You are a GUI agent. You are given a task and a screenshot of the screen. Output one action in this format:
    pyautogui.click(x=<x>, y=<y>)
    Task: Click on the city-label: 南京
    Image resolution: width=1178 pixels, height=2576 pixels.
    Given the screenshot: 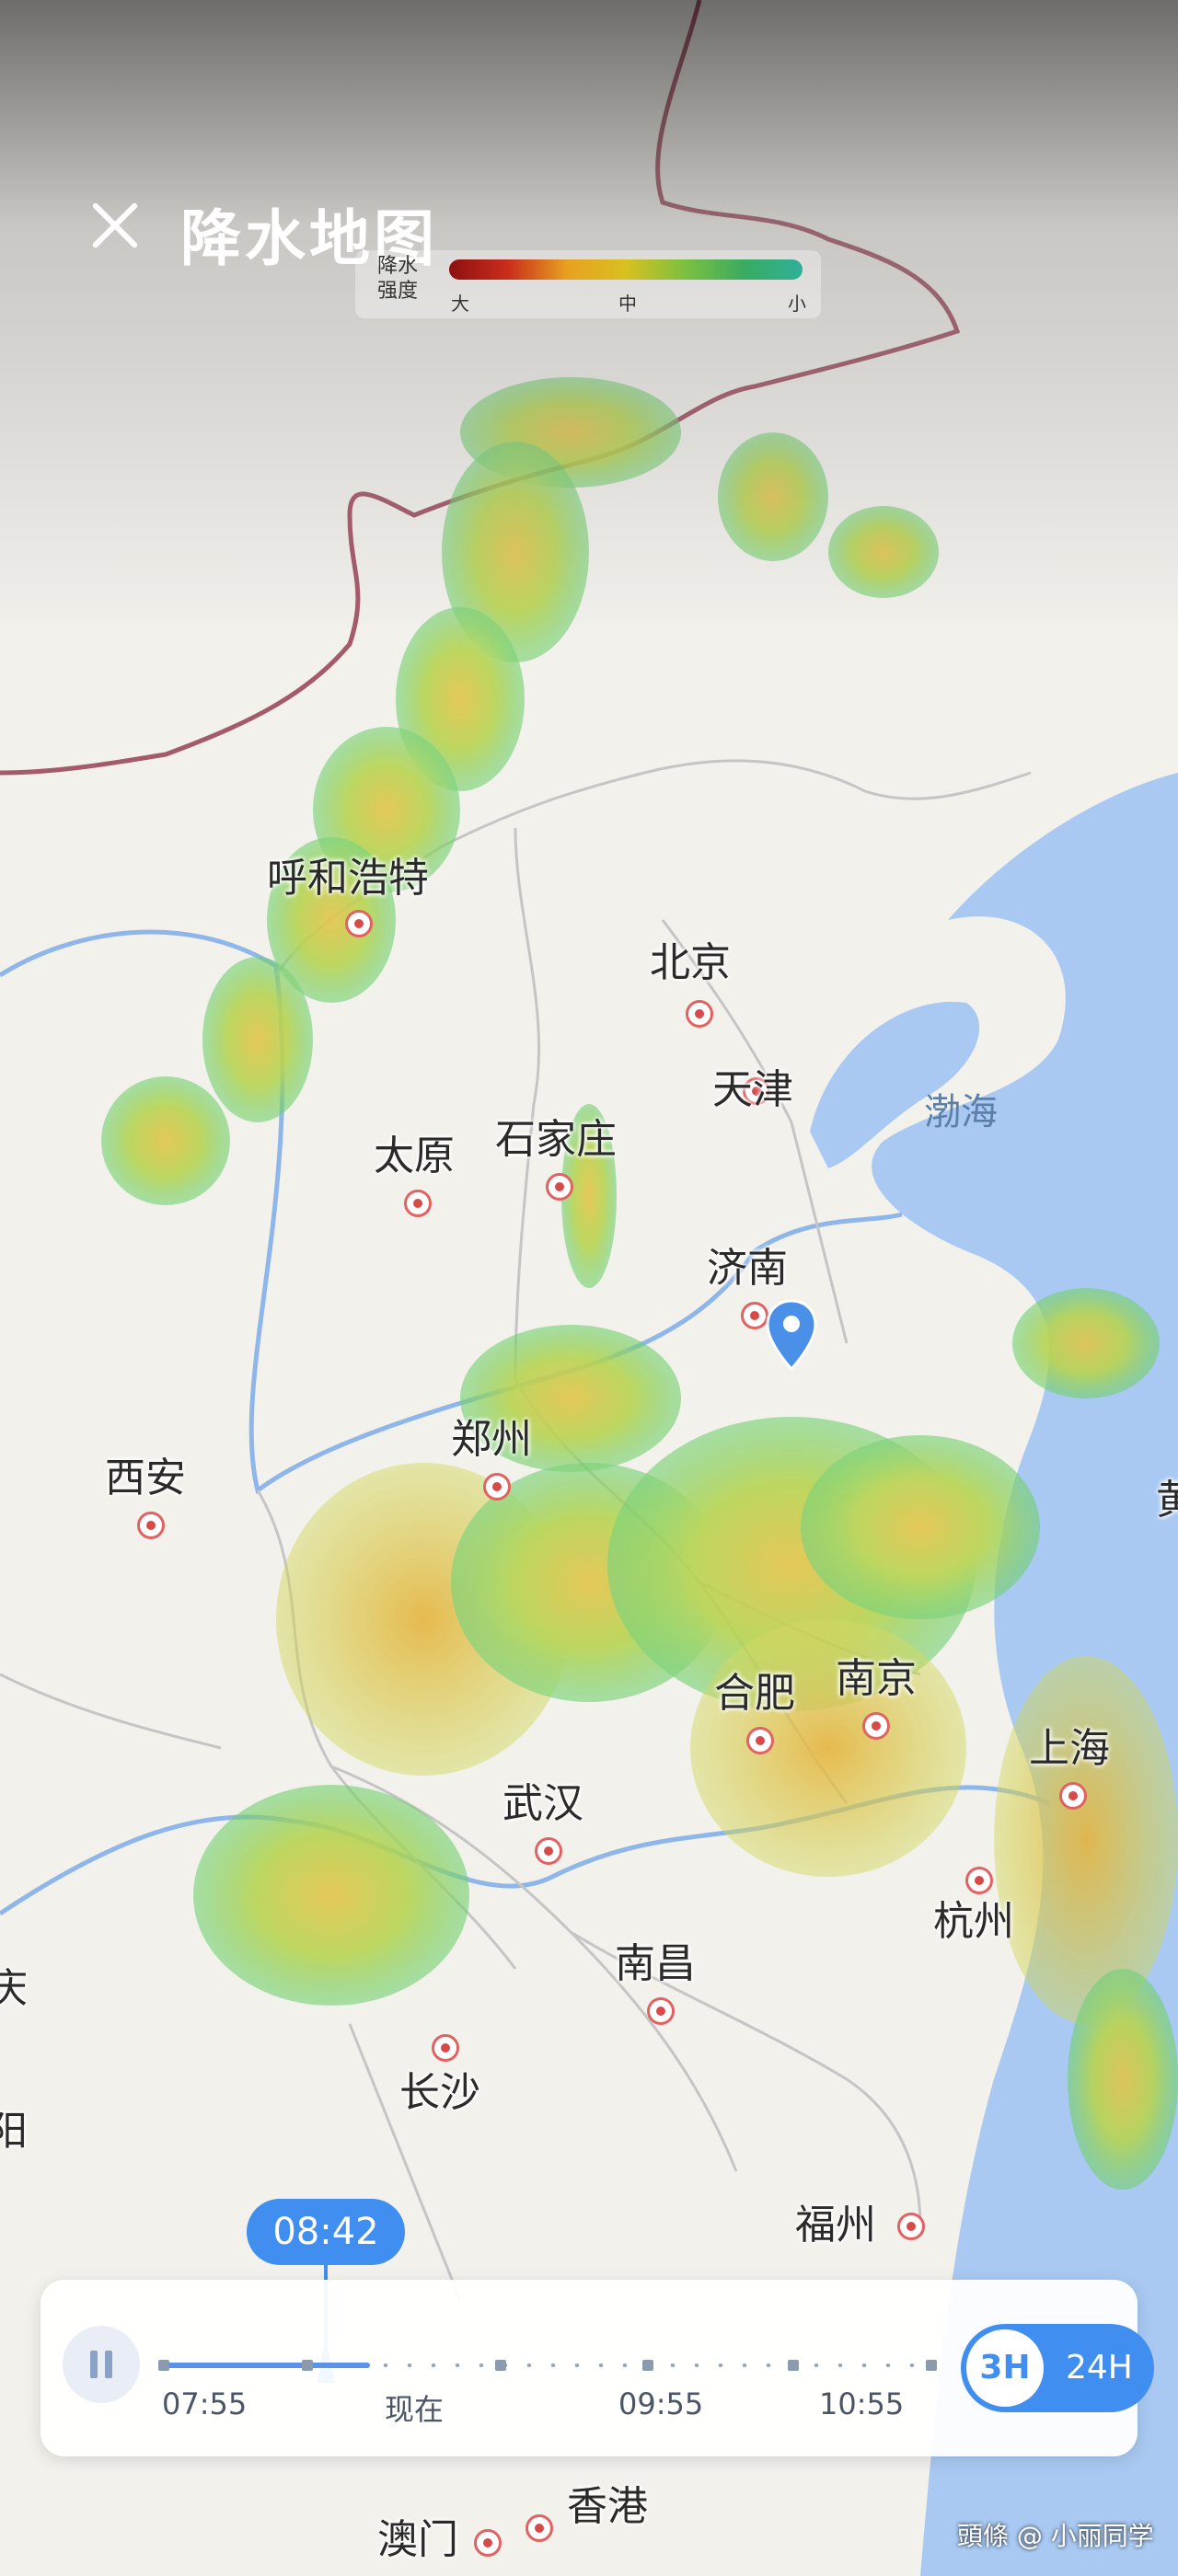 What is the action you would take?
    pyautogui.click(x=876, y=1678)
    